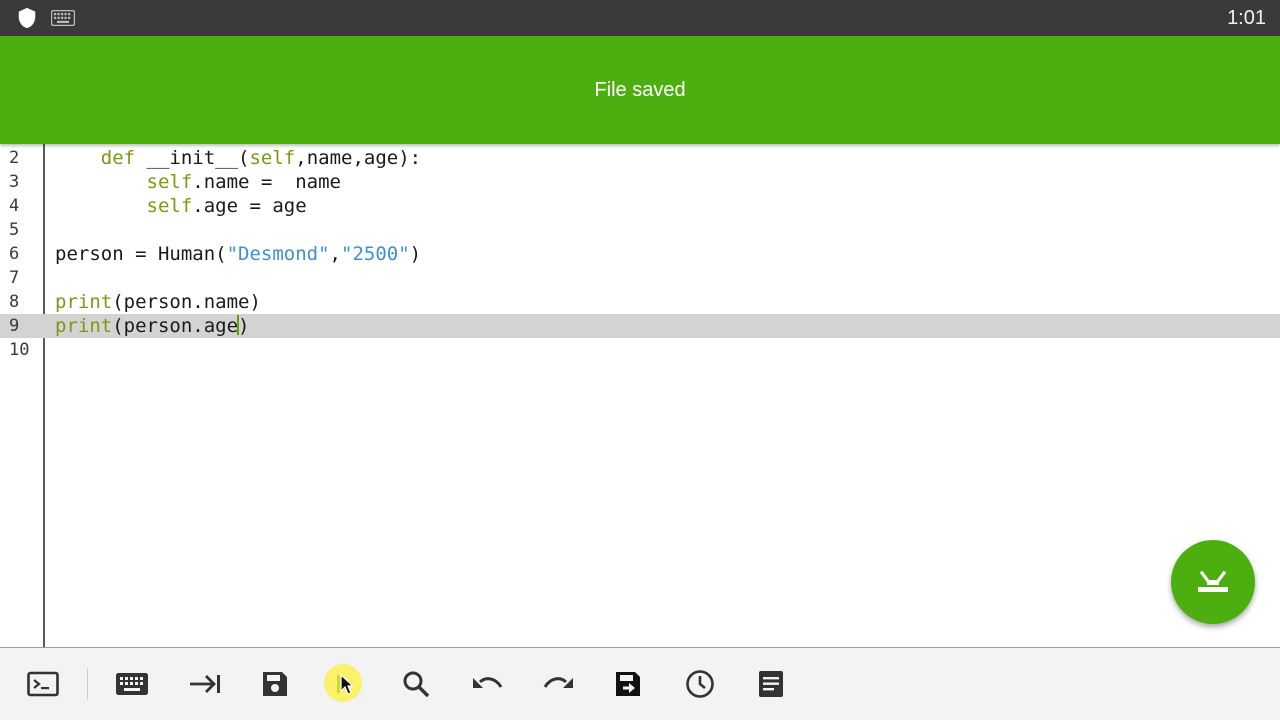  What do you see at coordinates (14, 230) in the screenshot?
I see `line-number: 5` at bounding box center [14, 230].